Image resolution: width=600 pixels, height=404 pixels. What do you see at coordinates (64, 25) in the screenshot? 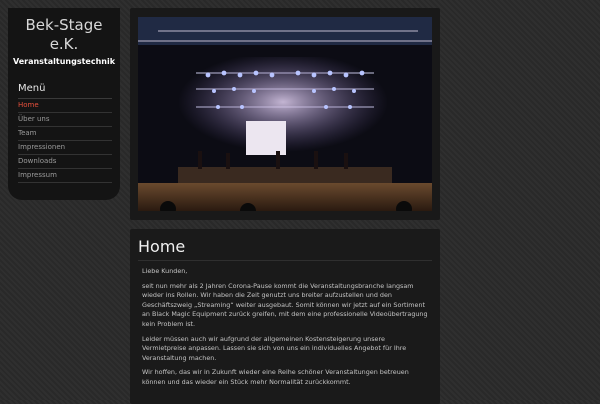
I see `brand-name-line1: Bek-Stage` at bounding box center [64, 25].